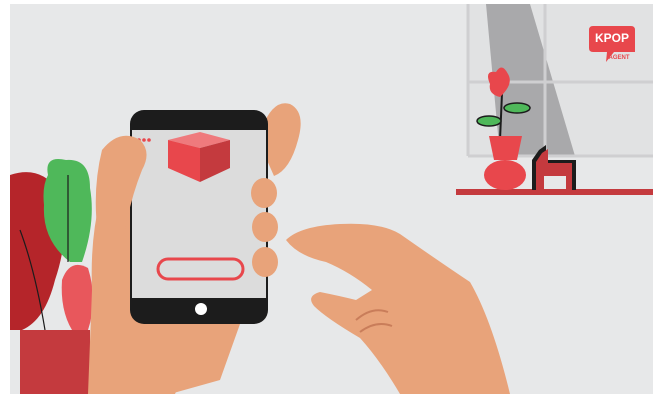  Describe the element at coordinates (55, 362) in the screenshot. I see `plant-pot` at that location.